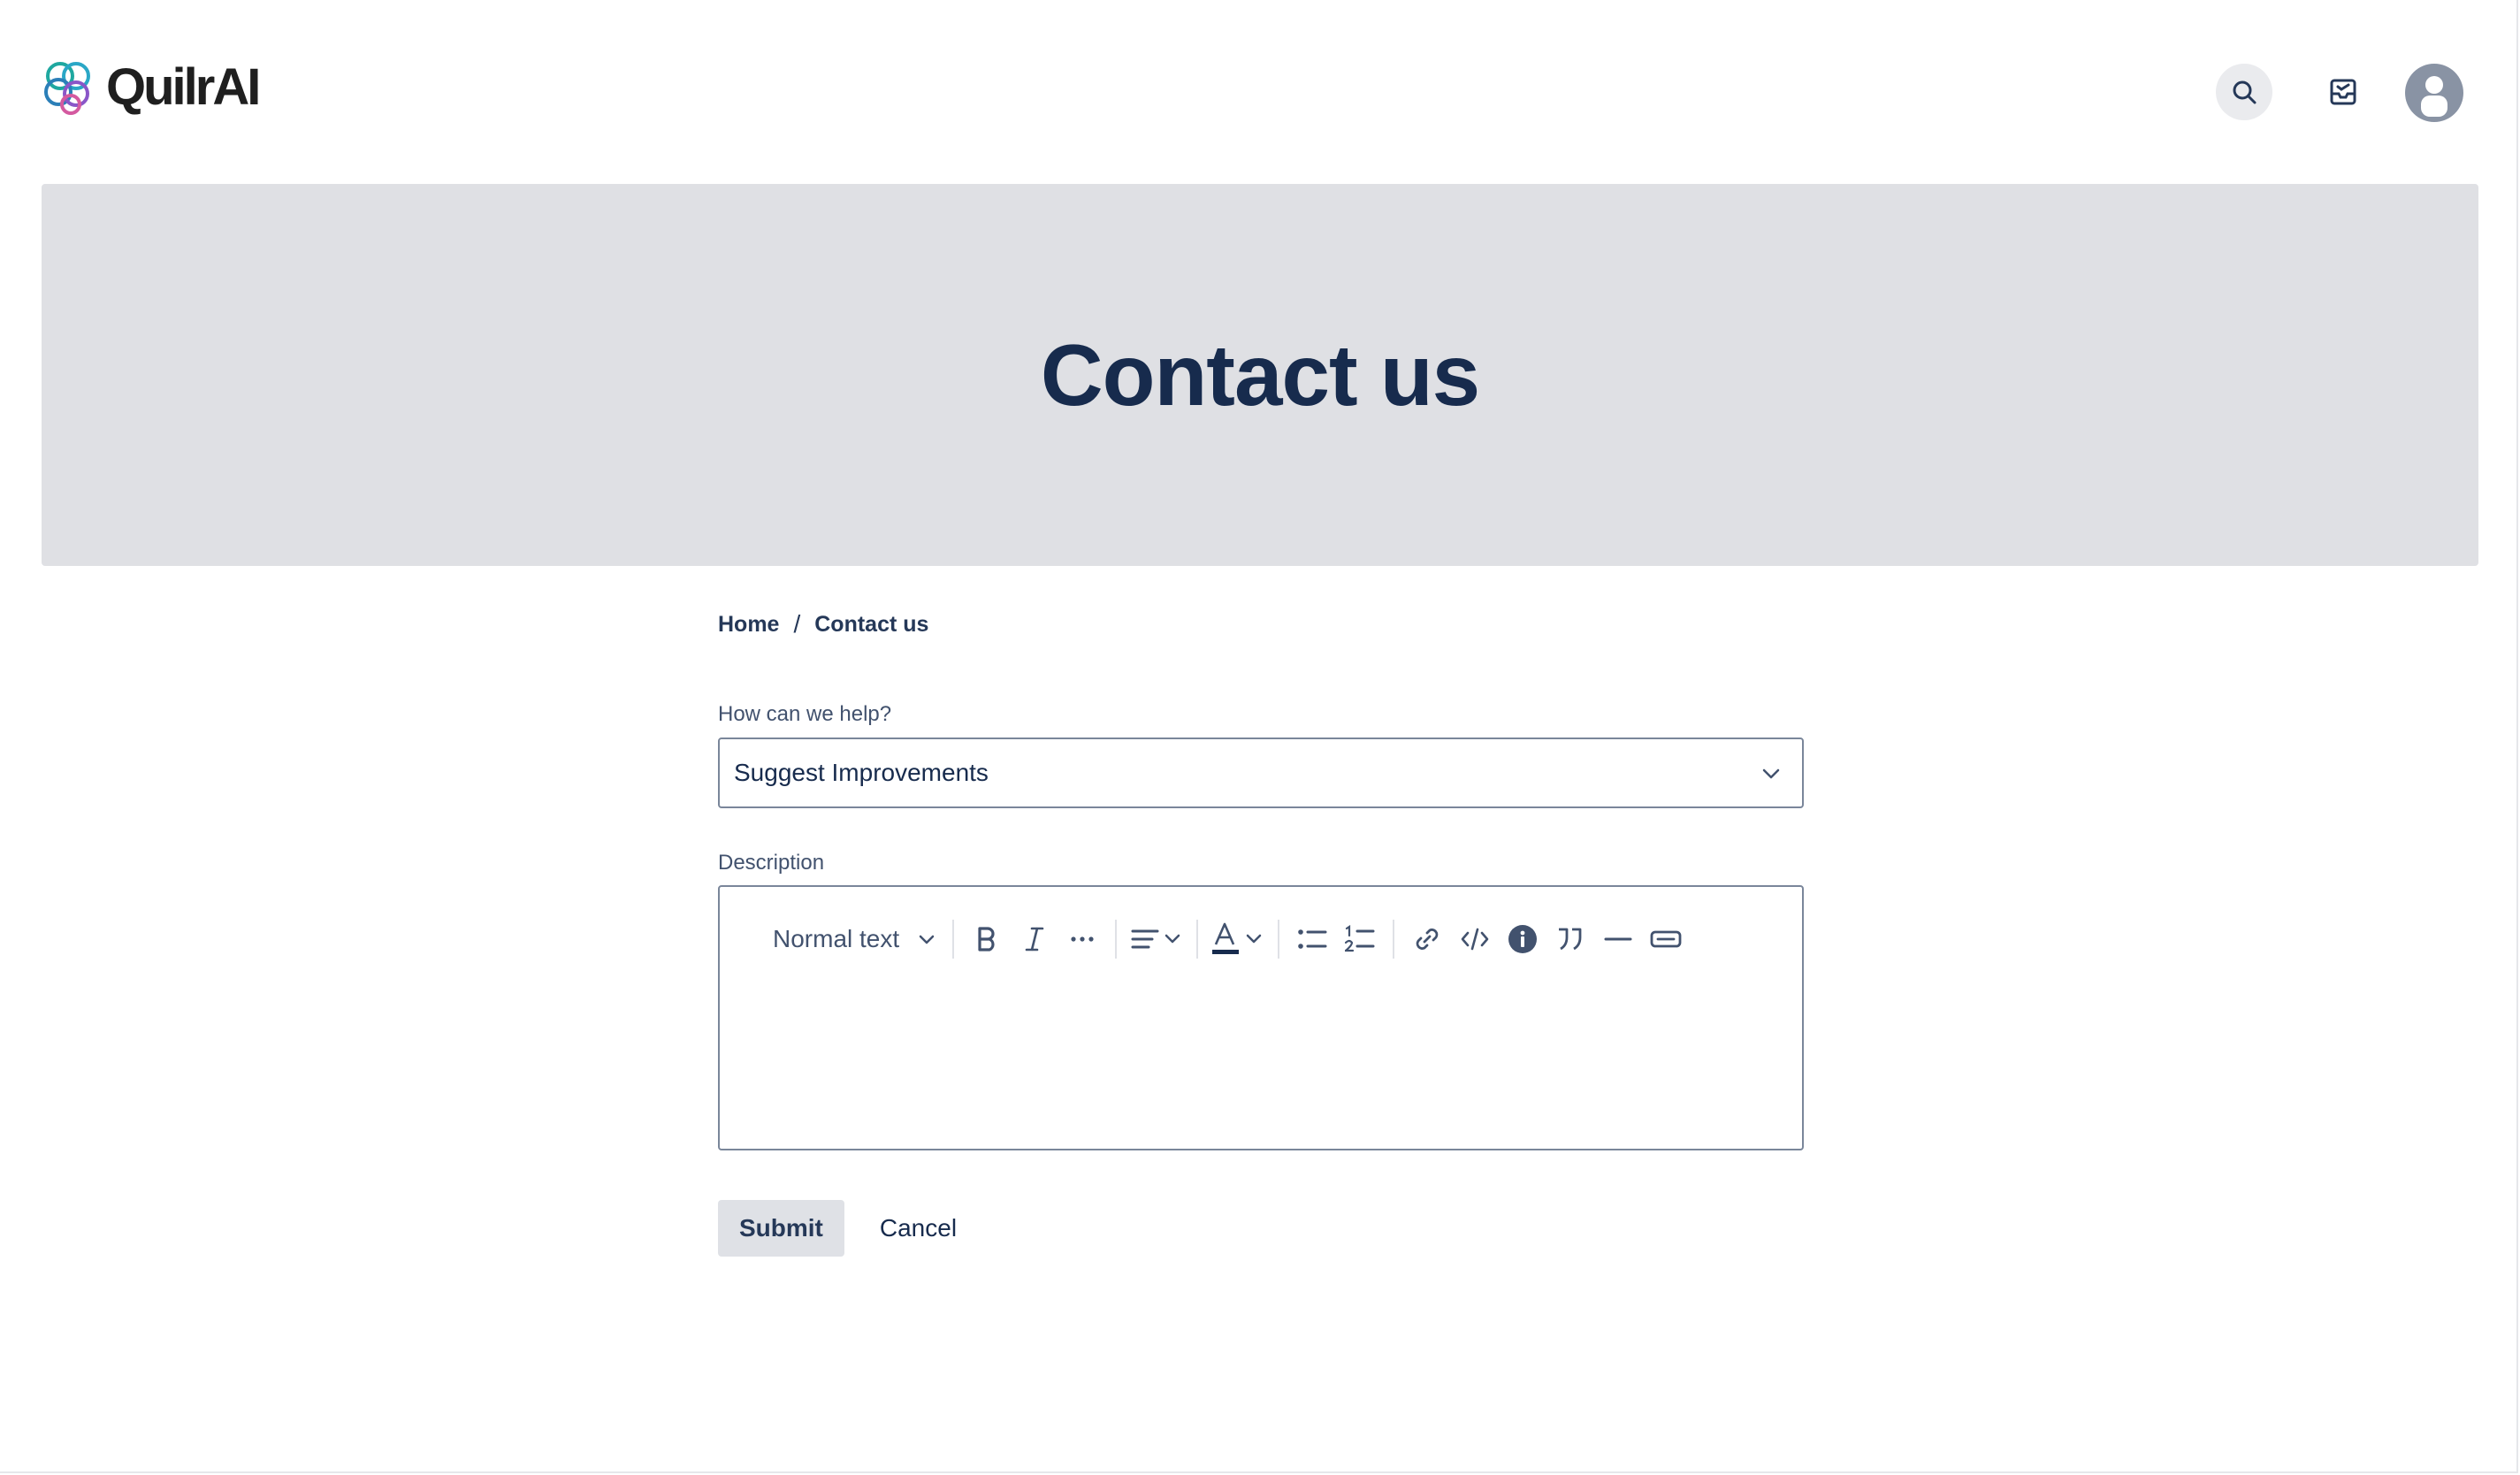 This screenshot has height=1475, width=2520. What do you see at coordinates (1261, 773) in the screenshot?
I see `help-type-select: Suggest Improvements` at bounding box center [1261, 773].